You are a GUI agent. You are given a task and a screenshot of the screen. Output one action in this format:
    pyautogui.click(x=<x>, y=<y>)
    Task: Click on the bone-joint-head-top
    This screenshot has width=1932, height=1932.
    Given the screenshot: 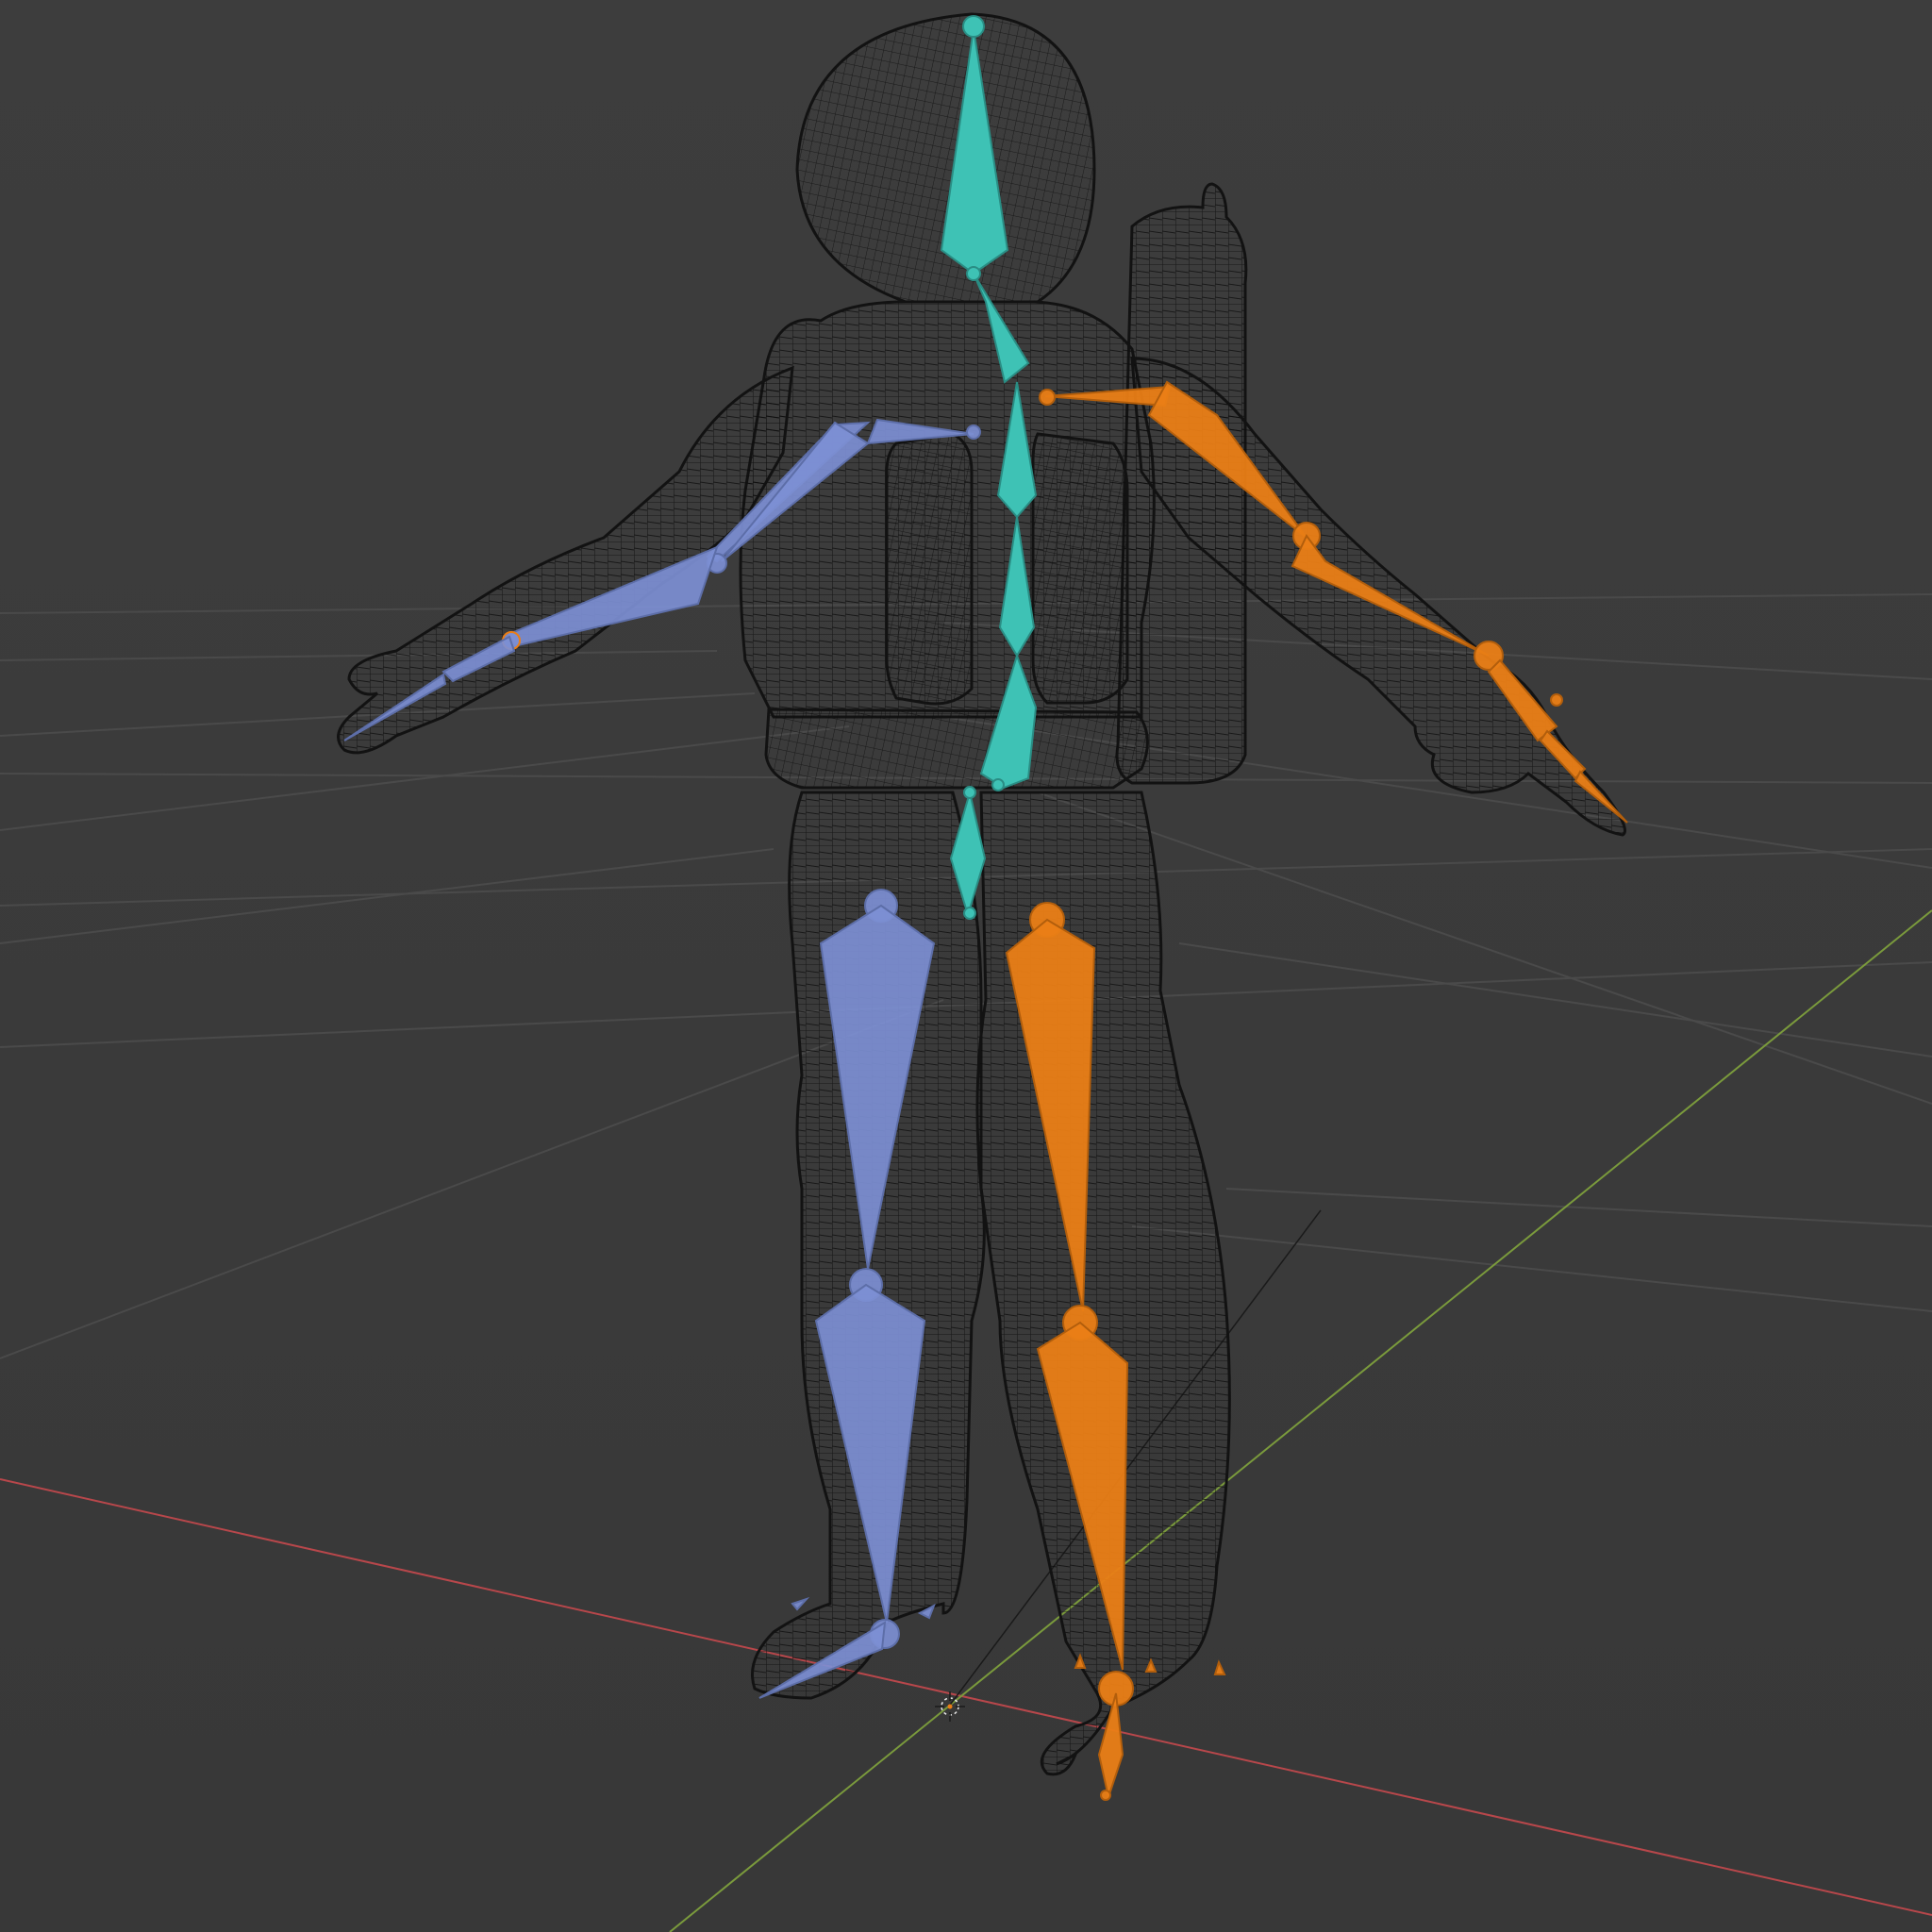 What is the action you would take?
    pyautogui.click(x=974, y=26)
    